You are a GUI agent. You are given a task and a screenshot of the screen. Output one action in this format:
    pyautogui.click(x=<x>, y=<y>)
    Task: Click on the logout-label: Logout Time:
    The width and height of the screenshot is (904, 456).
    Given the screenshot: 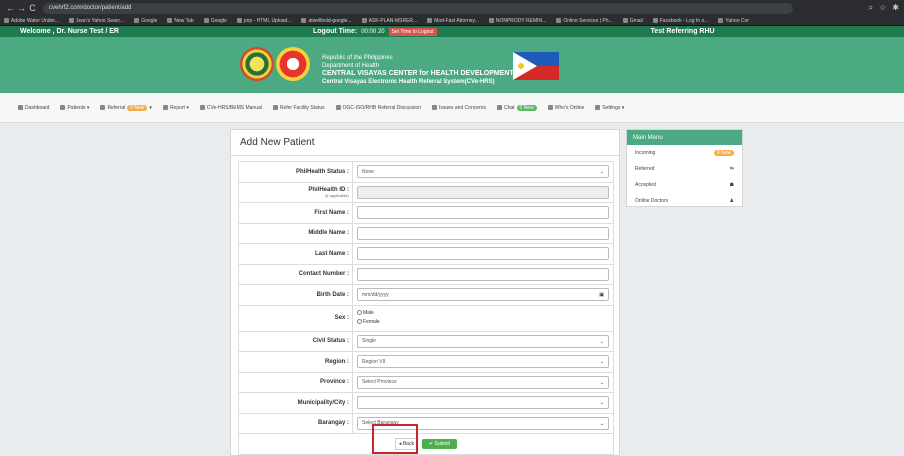 What is the action you would take?
    pyautogui.click(x=335, y=31)
    